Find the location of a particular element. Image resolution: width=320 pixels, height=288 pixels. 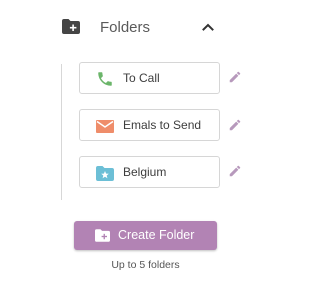

folder-label: To Call is located at coordinates (141, 78).